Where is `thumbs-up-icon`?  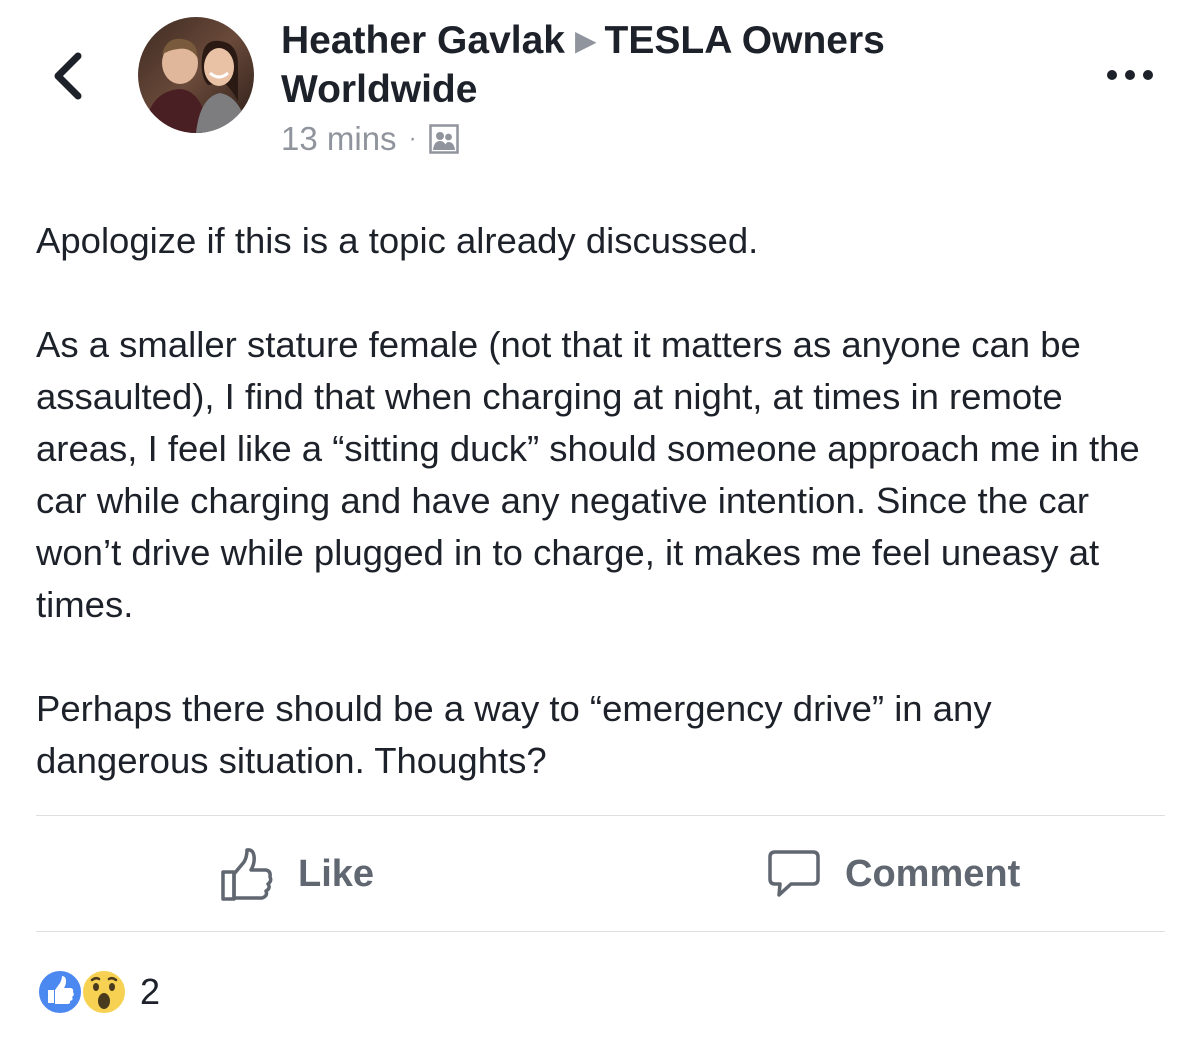
thumbs-up-icon is located at coordinates (247, 874).